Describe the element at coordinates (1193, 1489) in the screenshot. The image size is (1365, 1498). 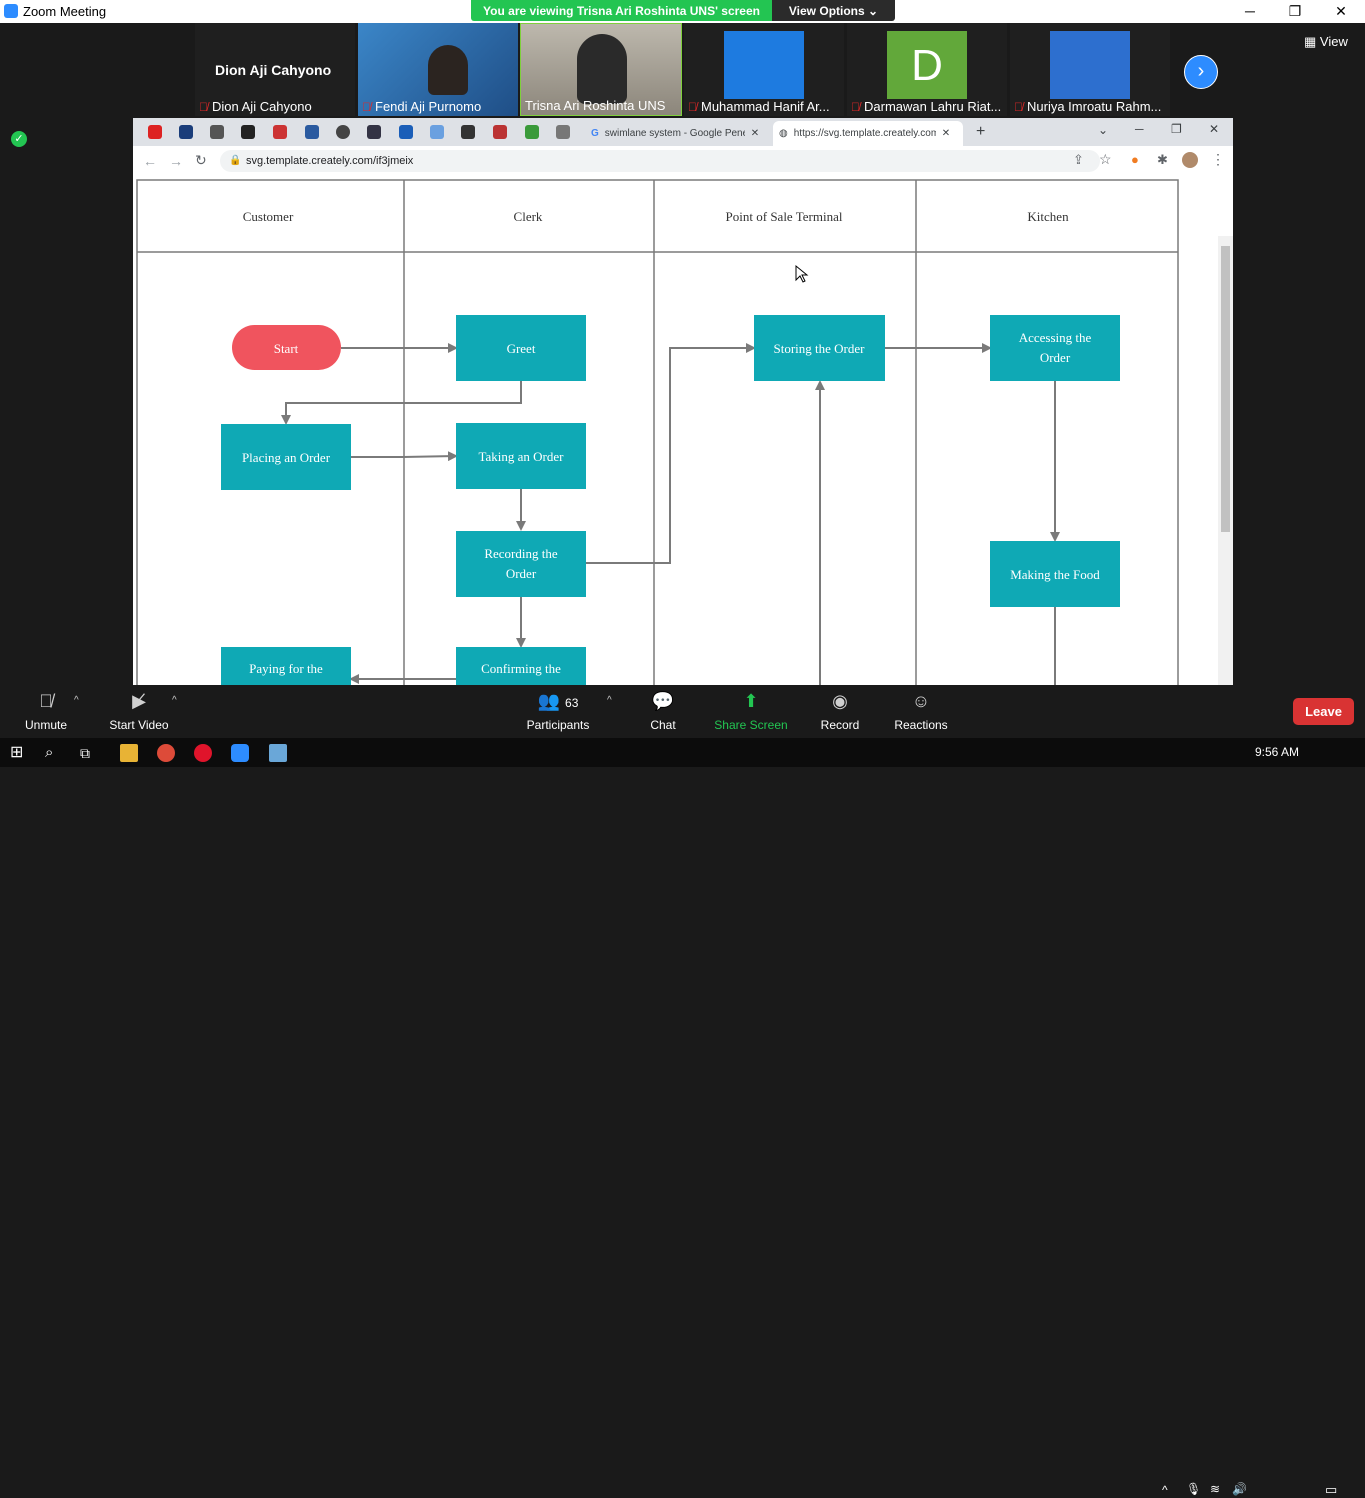
I see `mic-tray-icon: 🎙` at that location.